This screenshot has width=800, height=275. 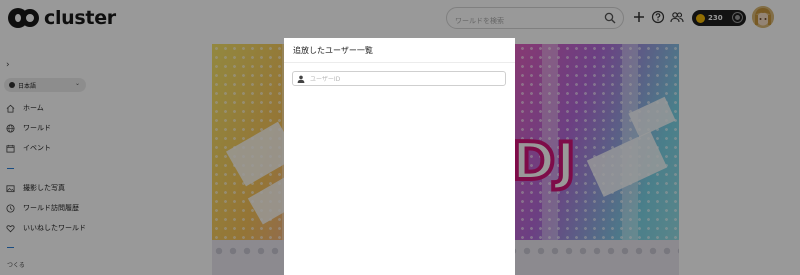 I want to click on user-id-field, so click(x=399, y=78).